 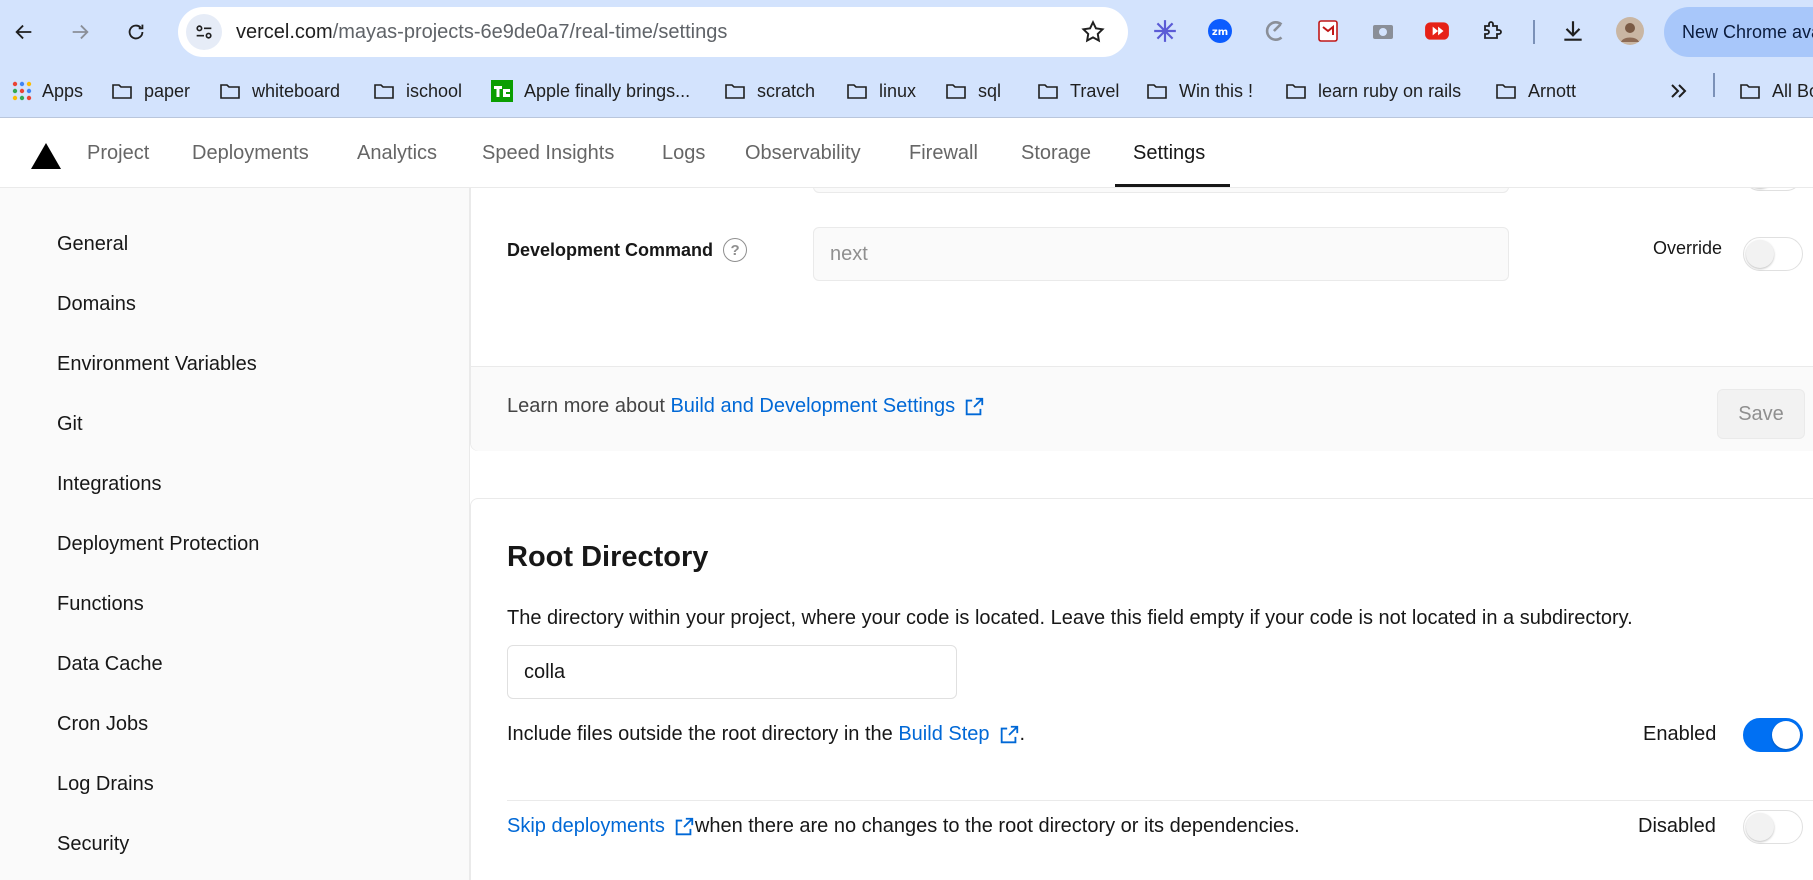 I want to click on reload-button, so click(x=136, y=32).